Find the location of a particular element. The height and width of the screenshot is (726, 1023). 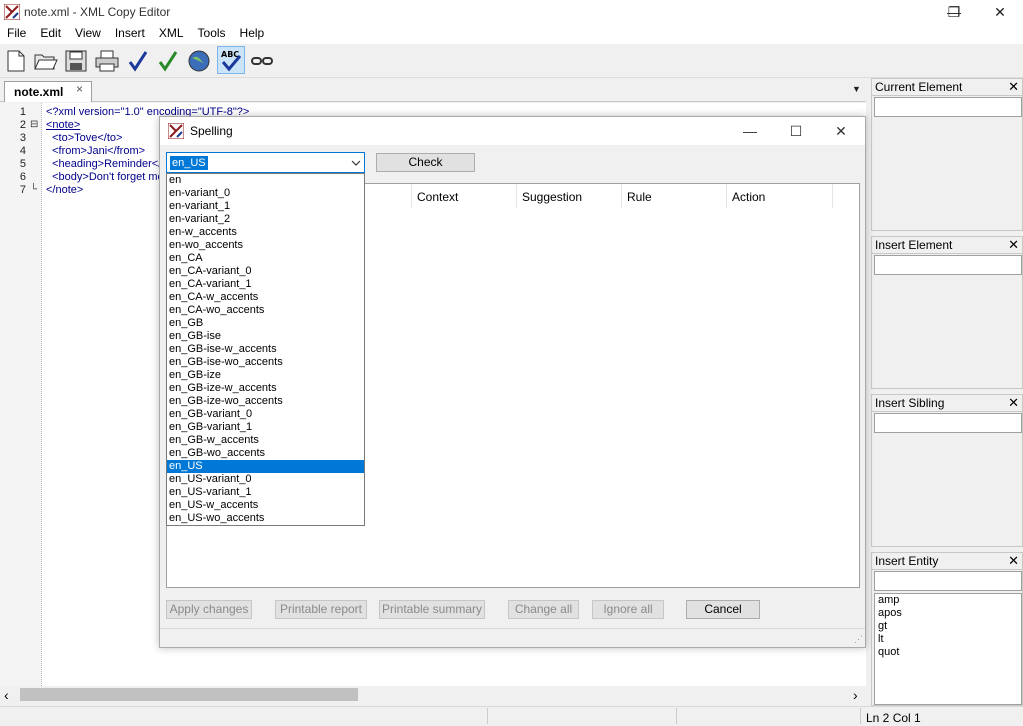

current-element-field is located at coordinates (948, 107).